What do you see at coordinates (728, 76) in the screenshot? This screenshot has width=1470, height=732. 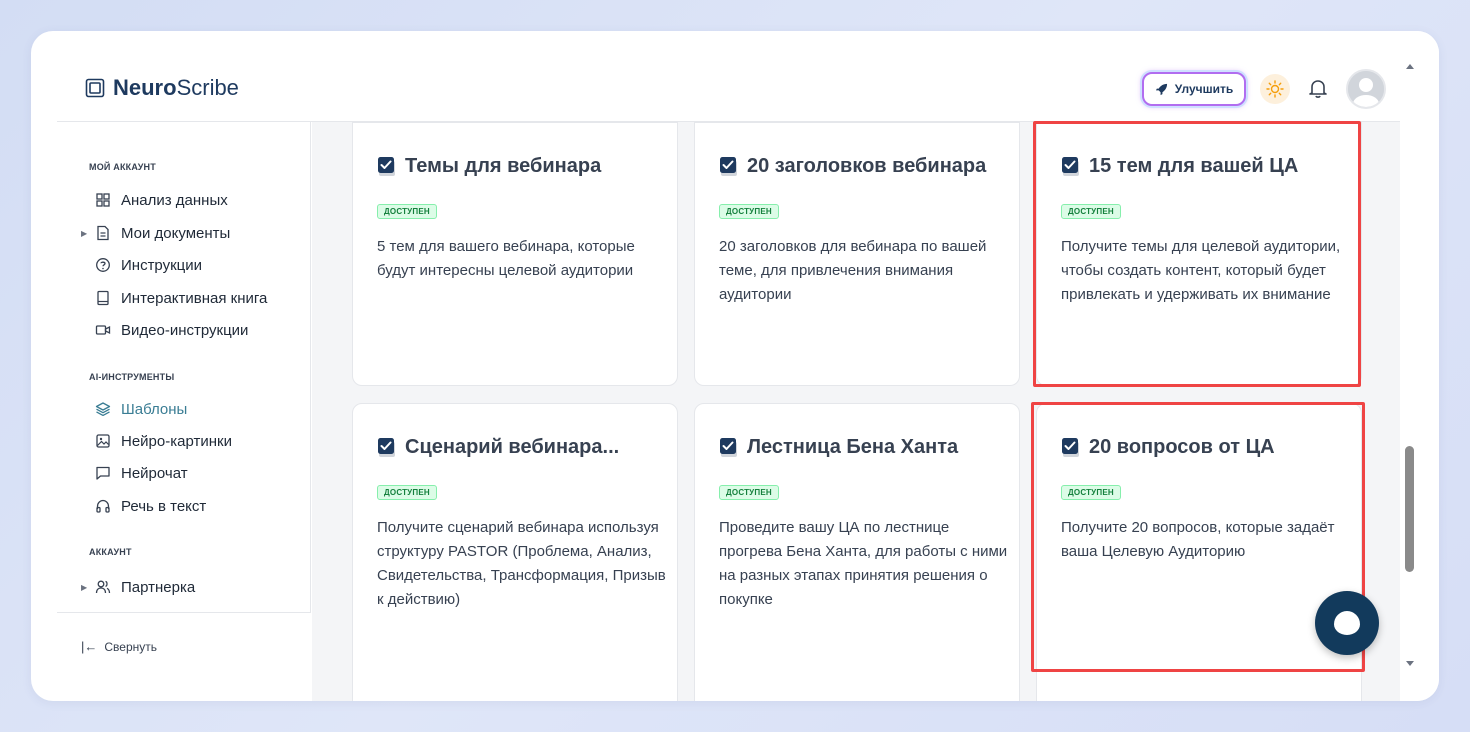 I see `top-header: Neuro Scribe Улучшить` at bounding box center [728, 76].